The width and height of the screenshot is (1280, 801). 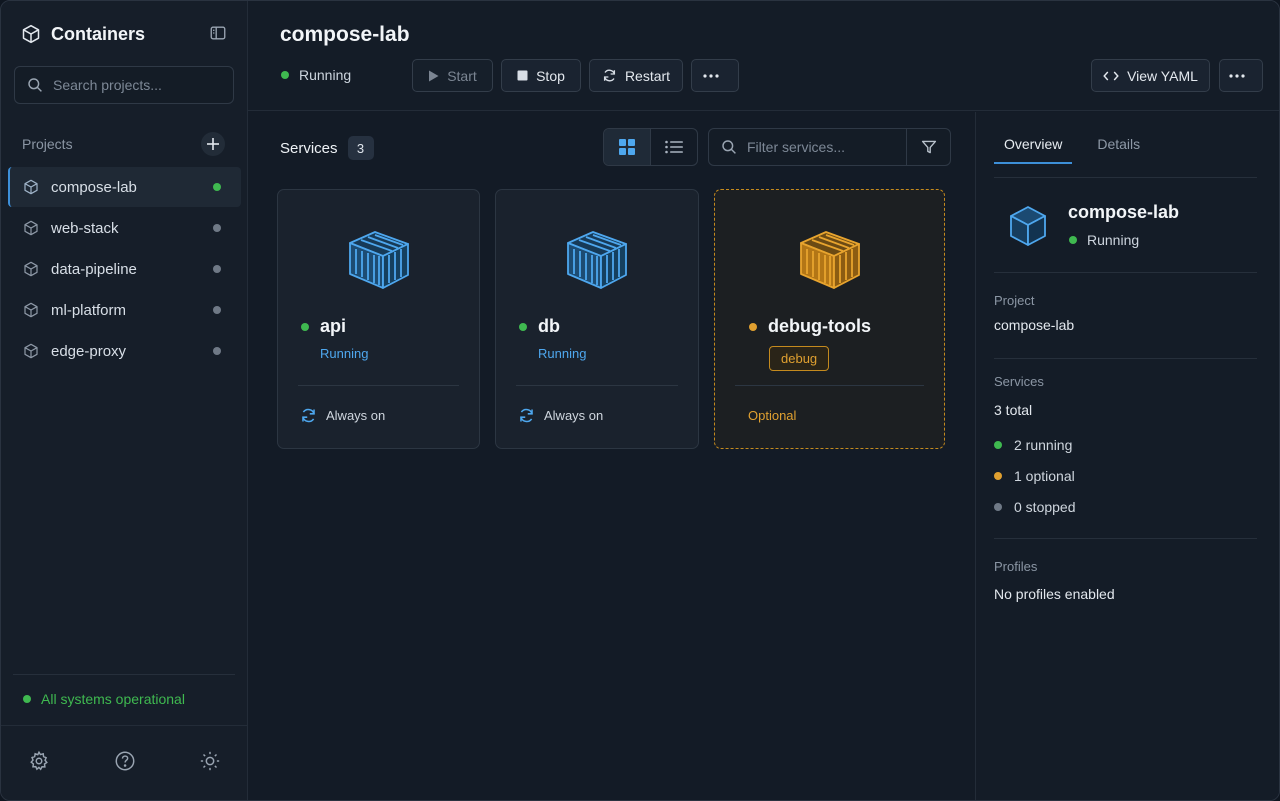 What do you see at coordinates (1014, 300) in the screenshot?
I see `project-label: Project` at bounding box center [1014, 300].